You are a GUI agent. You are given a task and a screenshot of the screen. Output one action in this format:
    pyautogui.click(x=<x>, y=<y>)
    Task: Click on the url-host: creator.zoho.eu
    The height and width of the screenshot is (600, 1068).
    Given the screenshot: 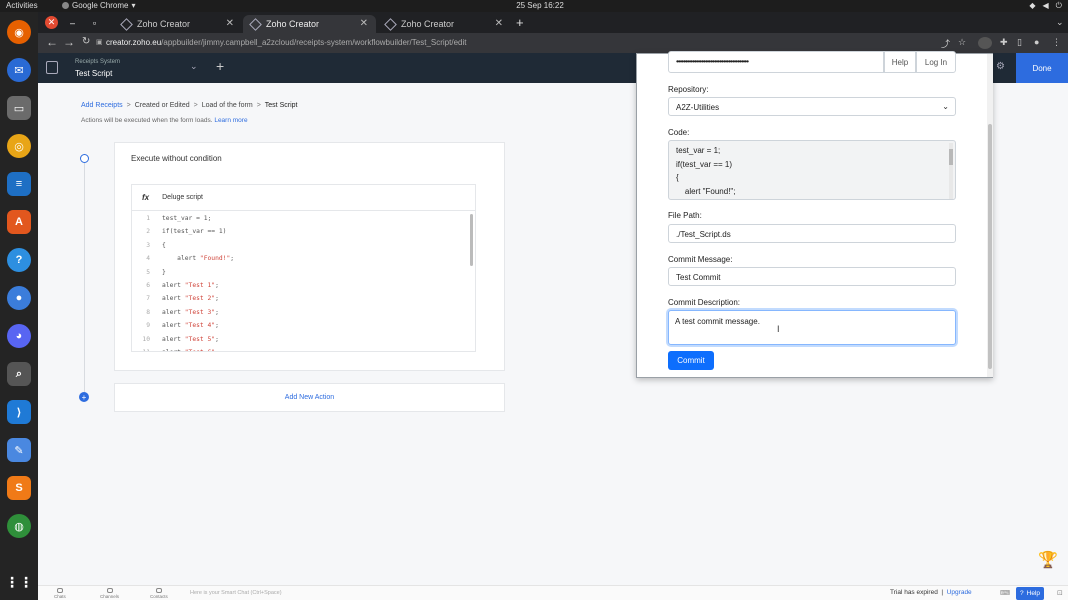 What is the action you would take?
    pyautogui.click(x=134, y=42)
    